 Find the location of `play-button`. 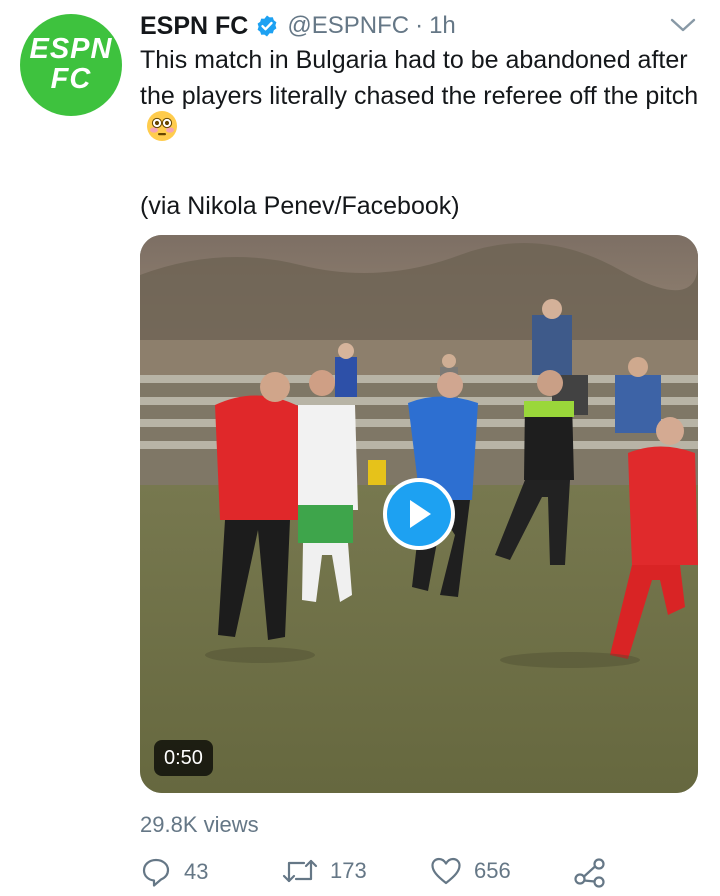

play-button is located at coordinates (419, 514).